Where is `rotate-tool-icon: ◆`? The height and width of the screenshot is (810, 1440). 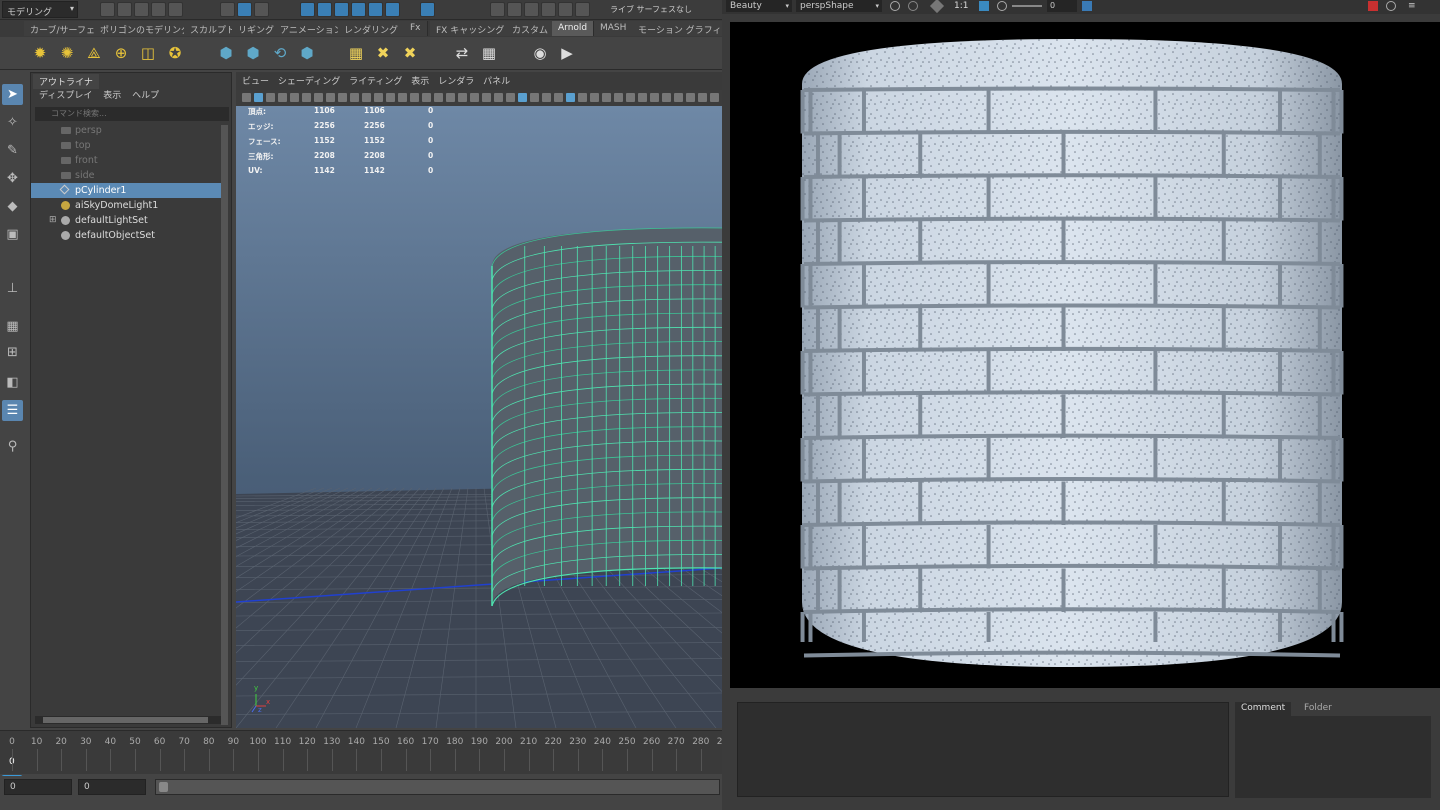
rotate-tool-icon: ◆ is located at coordinates (12, 206).